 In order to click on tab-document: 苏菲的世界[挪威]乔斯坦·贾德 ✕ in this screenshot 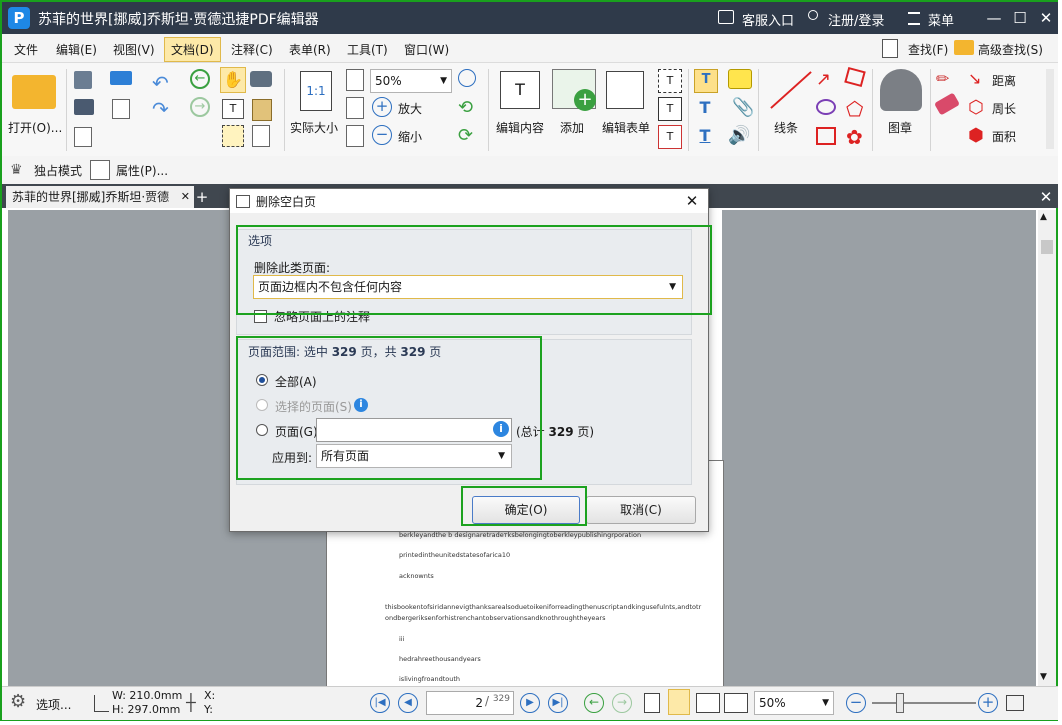, I will do `click(100, 197)`.